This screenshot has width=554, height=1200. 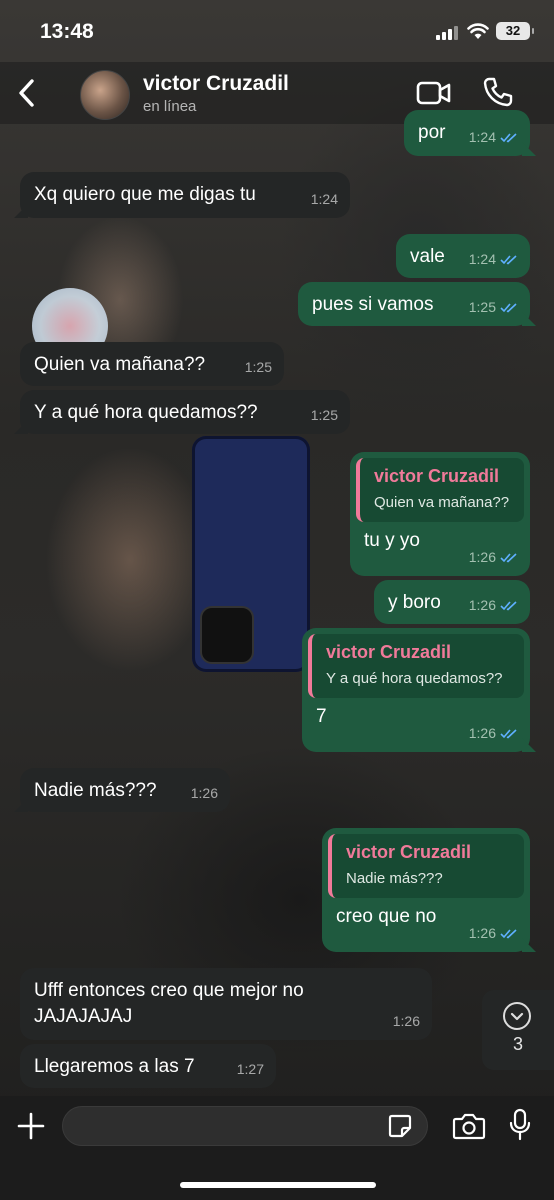 What do you see at coordinates (517, 1016) in the screenshot?
I see `chevron-down-icon` at bounding box center [517, 1016].